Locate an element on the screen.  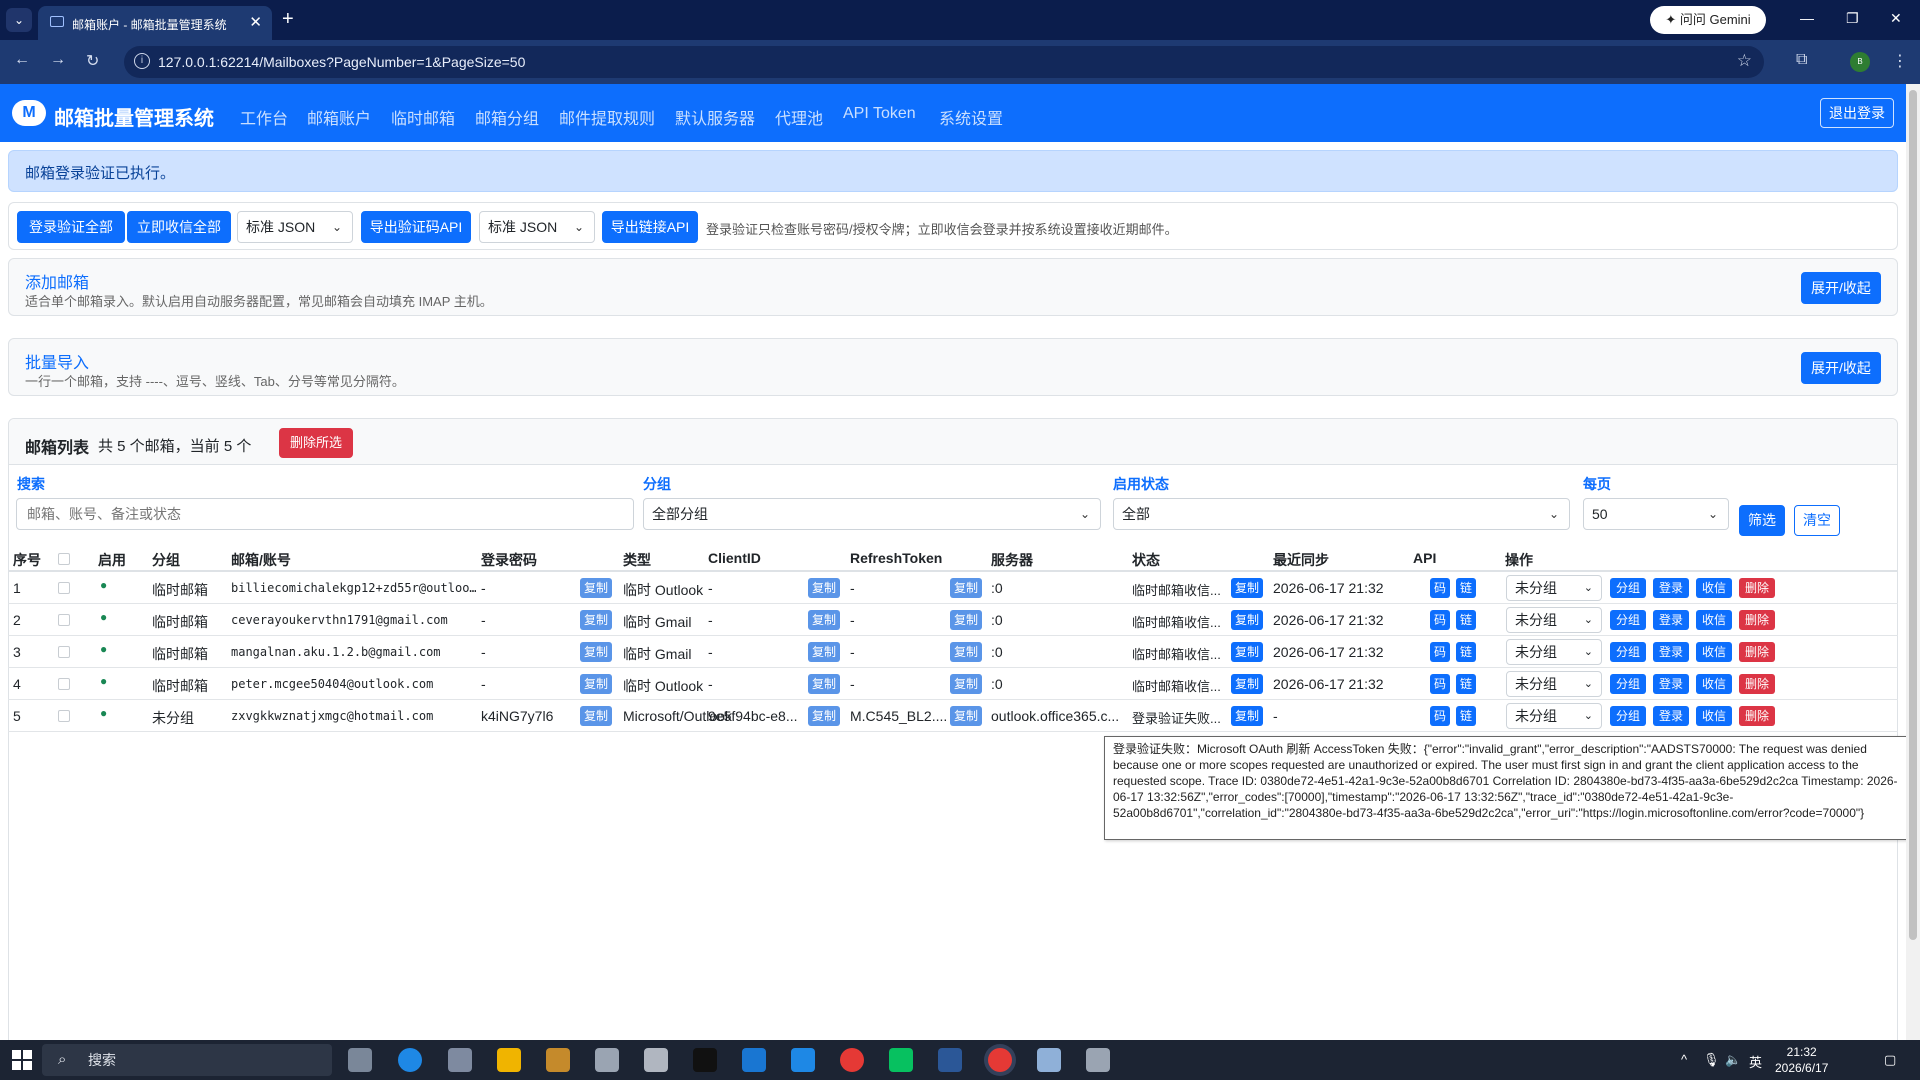
enabled-filter-select: 全部 ⌄ is located at coordinates (1341, 514).